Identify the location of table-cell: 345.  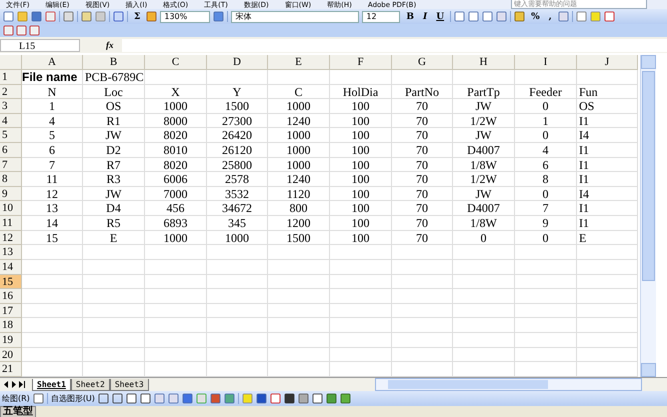
(237, 223).